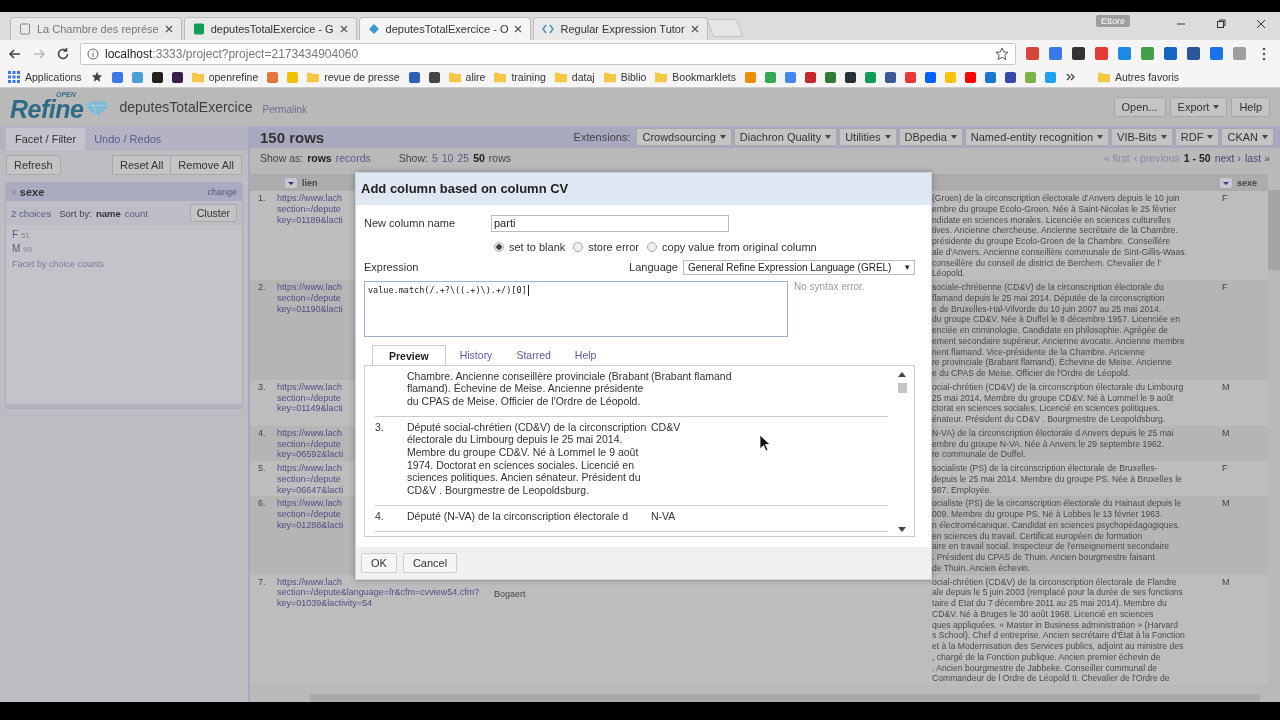 The height and width of the screenshot is (720, 1280). What do you see at coordinates (384, 592) in the screenshot?
I see `link-text: section=/depute&language=fr&cfm=cvview54.cfm?` at bounding box center [384, 592].